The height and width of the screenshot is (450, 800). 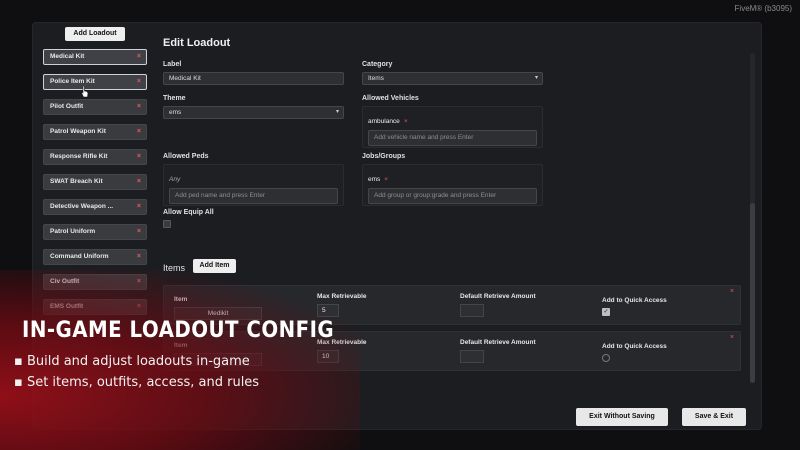 I want to click on label-field-label: Label, so click(x=172, y=64).